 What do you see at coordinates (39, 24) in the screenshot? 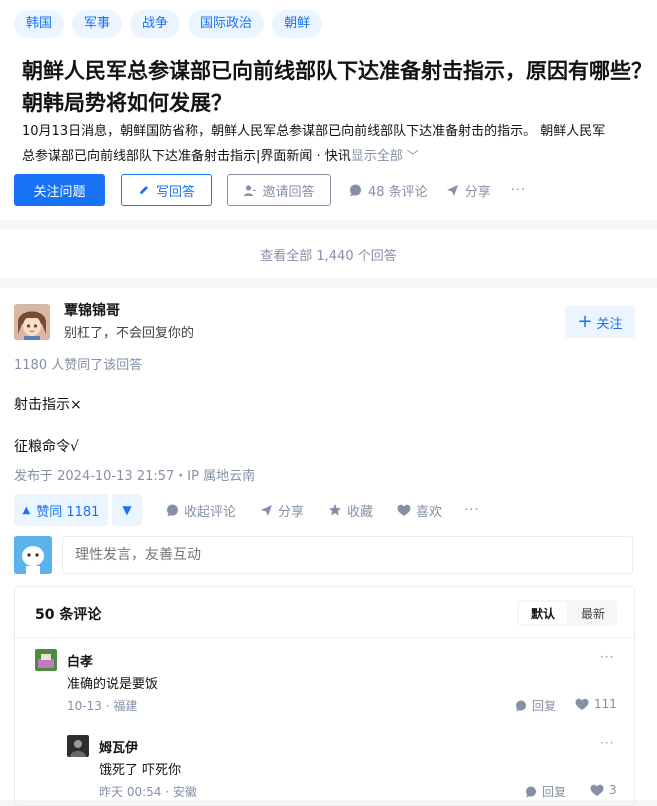
I see `topic-tag-korea: 韩国` at bounding box center [39, 24].